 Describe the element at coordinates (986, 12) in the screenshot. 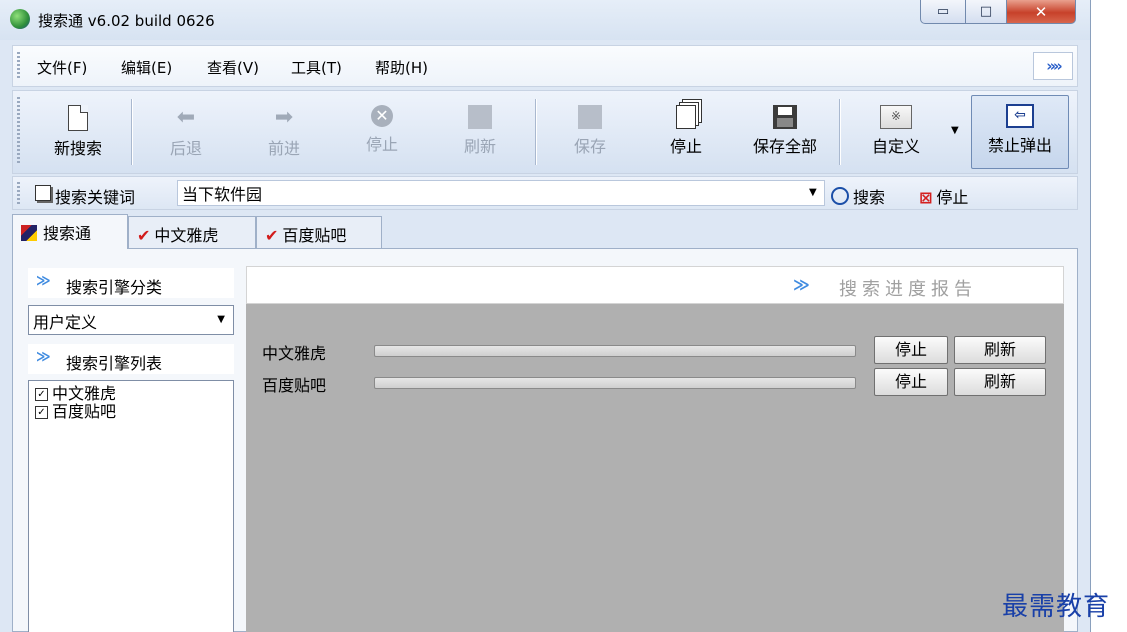

I see `maximize-button: □` at that location.